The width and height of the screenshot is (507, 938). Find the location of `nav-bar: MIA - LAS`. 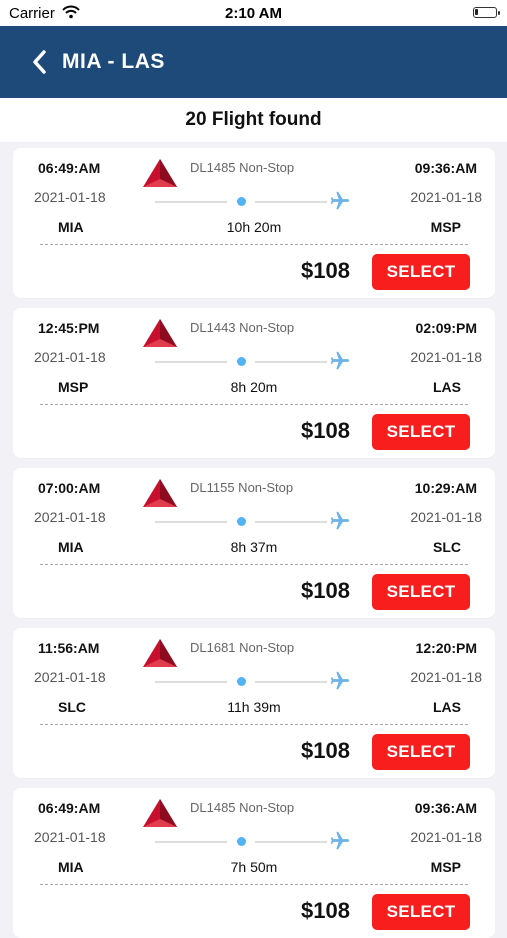

nav-bar: MIA - LAS is located at coordinates (253, 62).